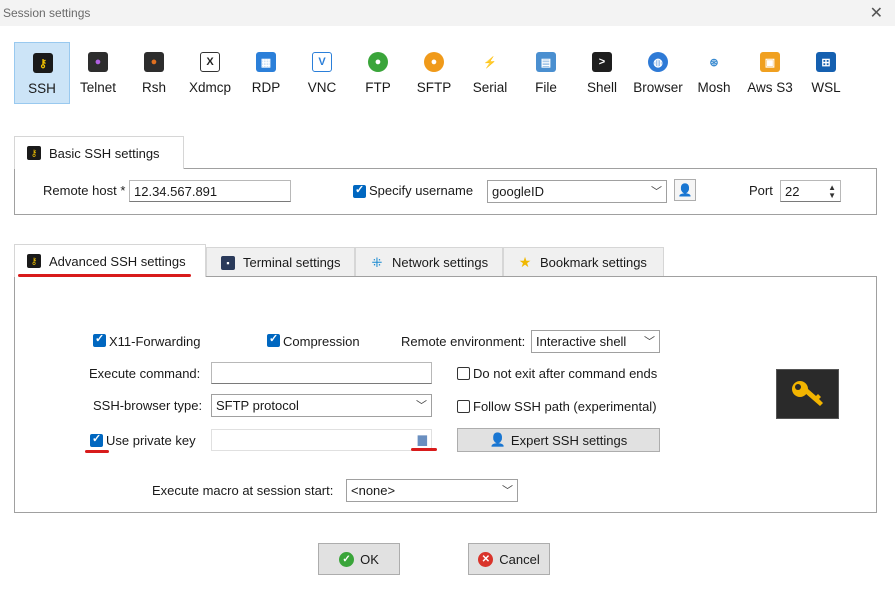  Describe the element at coordinates (378, 62) in the screenshot. I see `ftp-icon: ●` at that location.